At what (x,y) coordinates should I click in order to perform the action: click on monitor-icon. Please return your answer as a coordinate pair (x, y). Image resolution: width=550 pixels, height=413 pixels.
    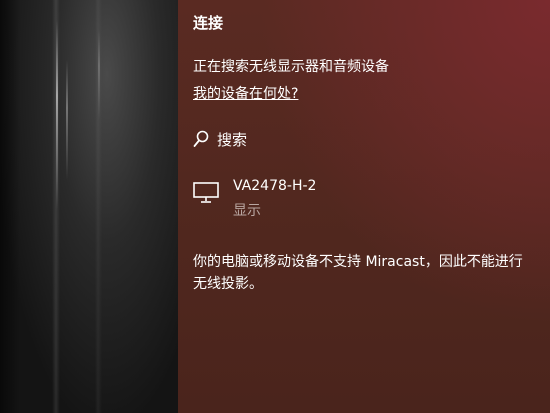
    Looking at the image, I should click on (206, 195).